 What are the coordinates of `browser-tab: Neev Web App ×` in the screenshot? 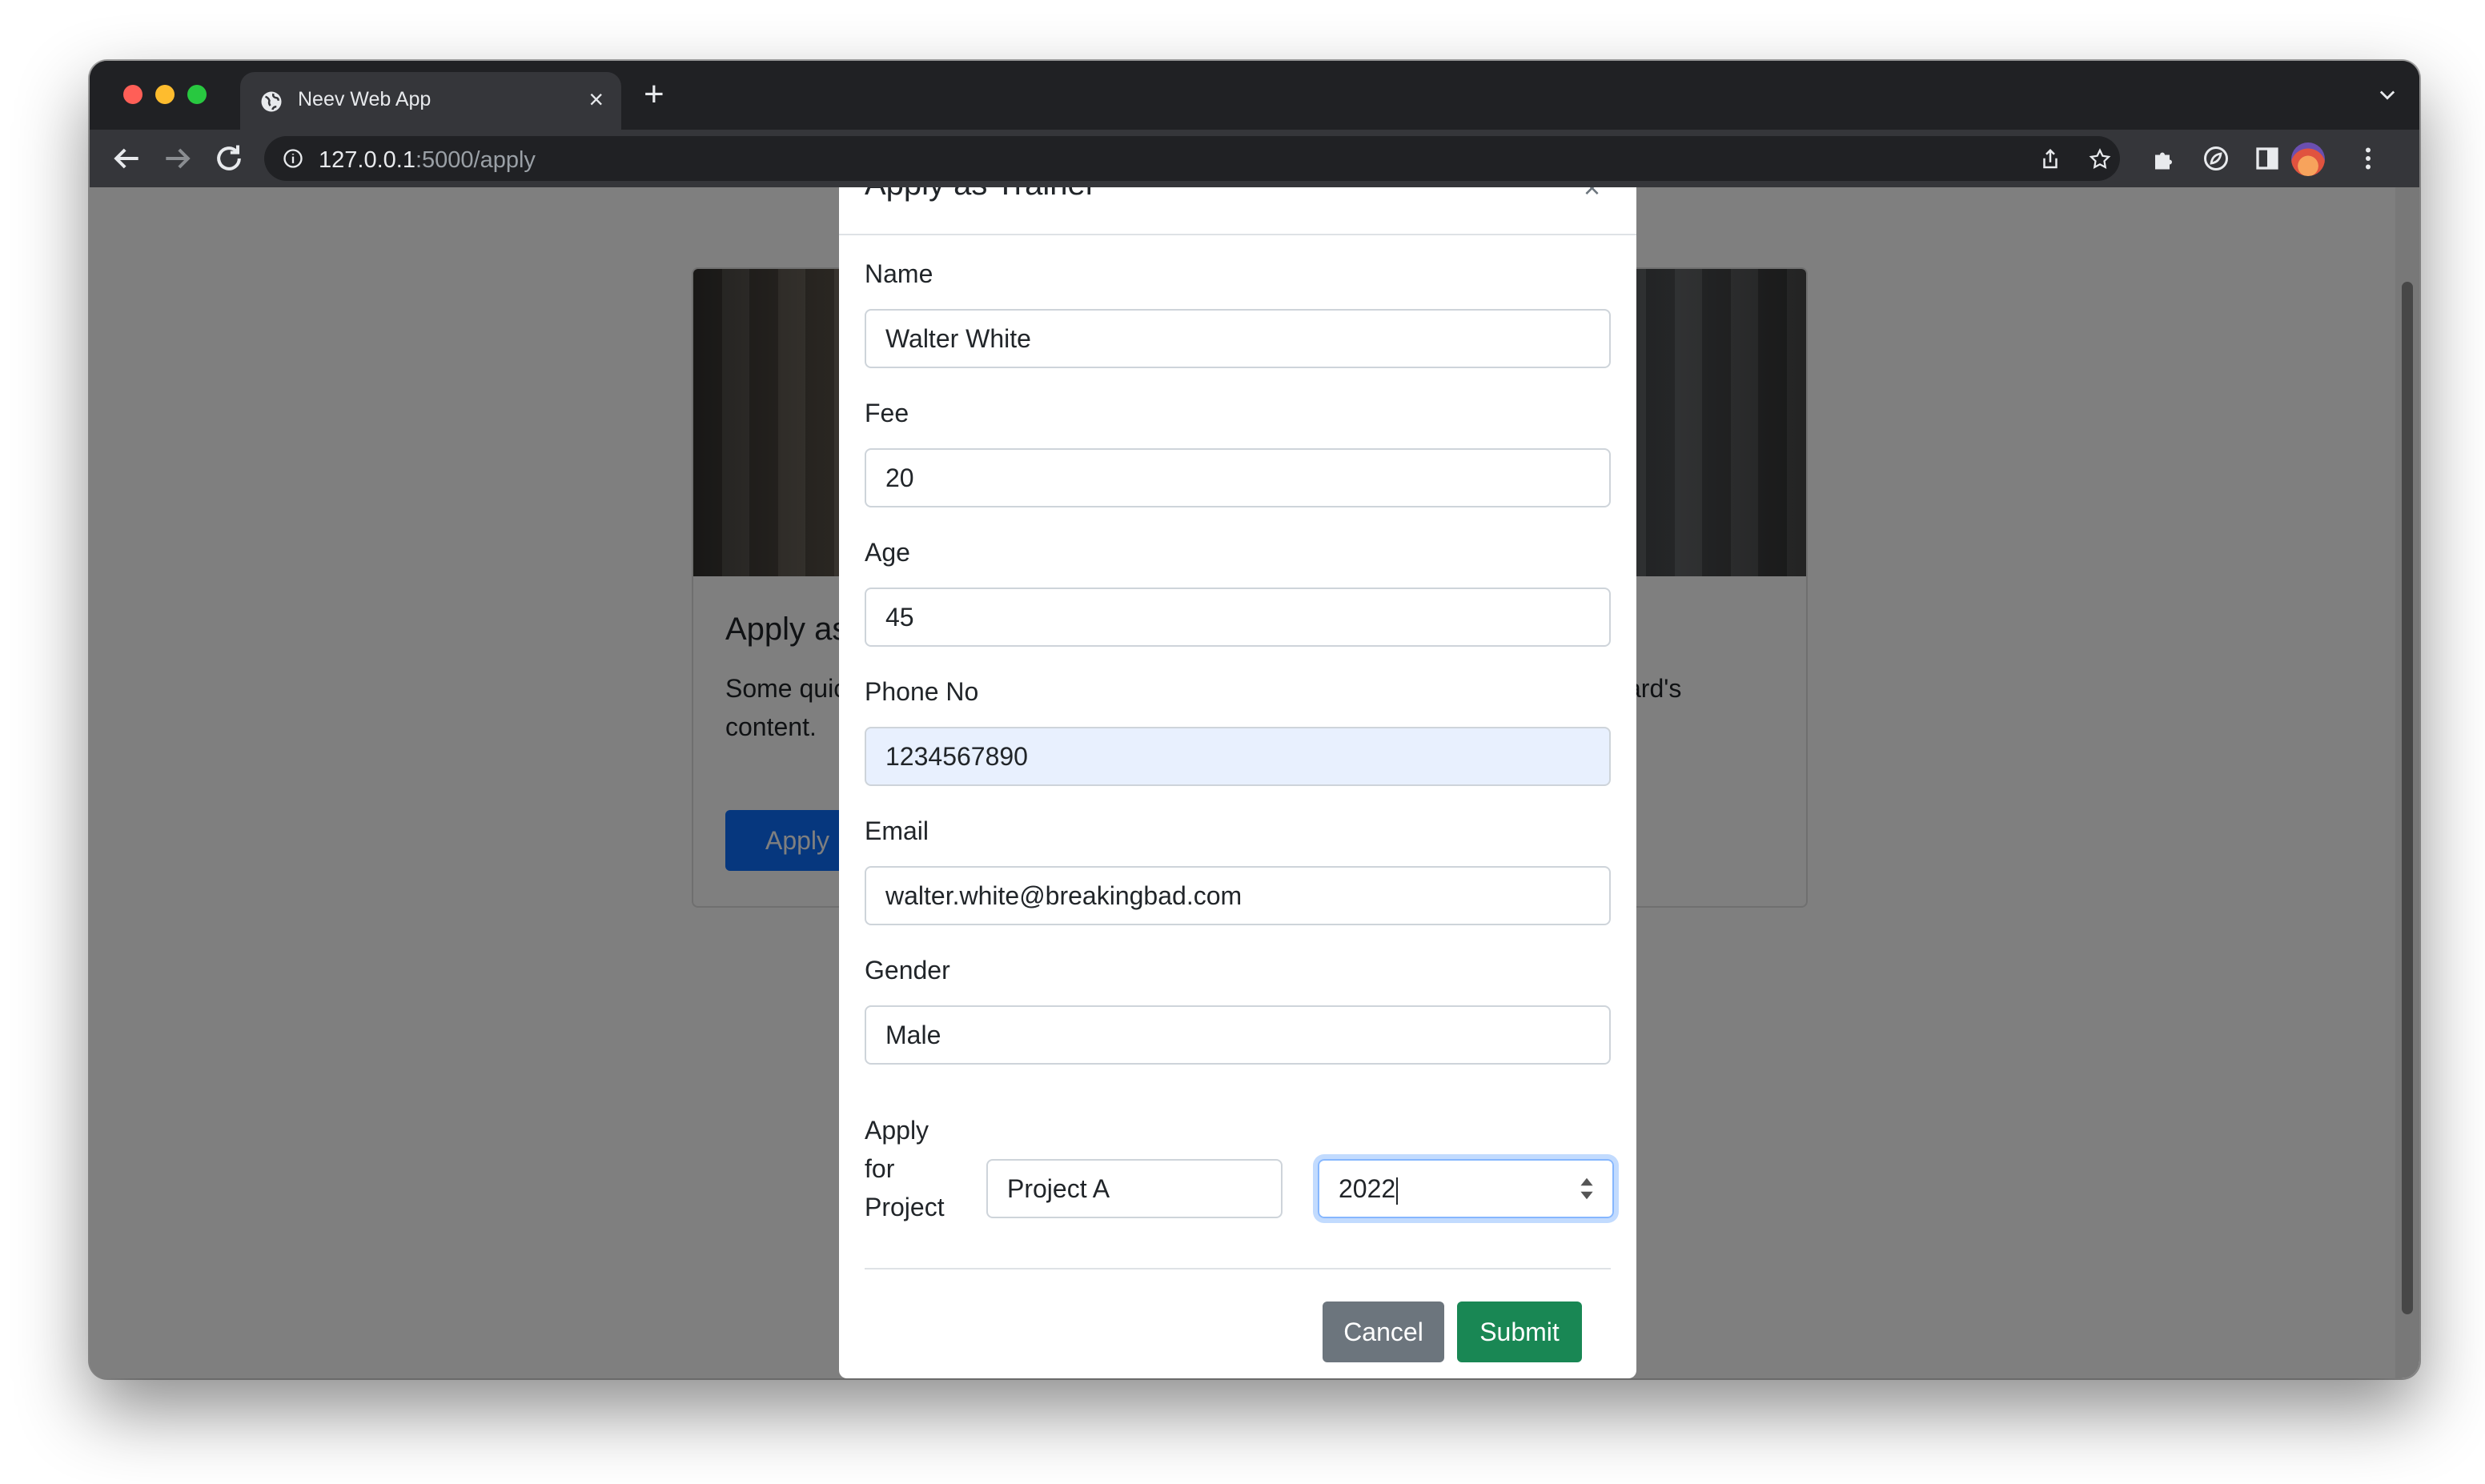 It's located at (430, 101).